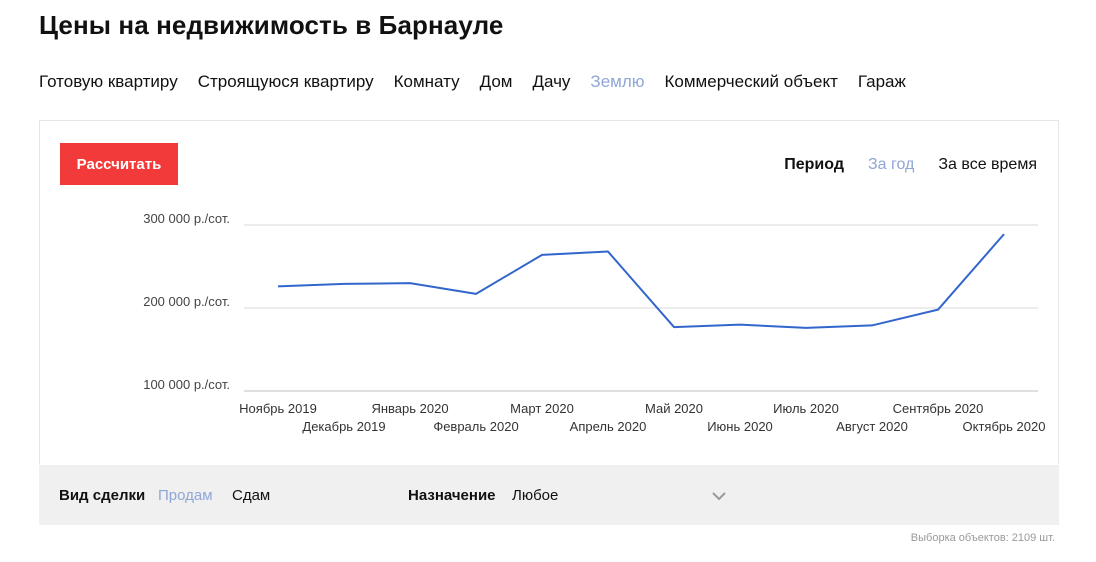 The height and width of the screenshot is (562, 1096). I want to click on deal-type-label: Вид сделки, so click(102, 495).